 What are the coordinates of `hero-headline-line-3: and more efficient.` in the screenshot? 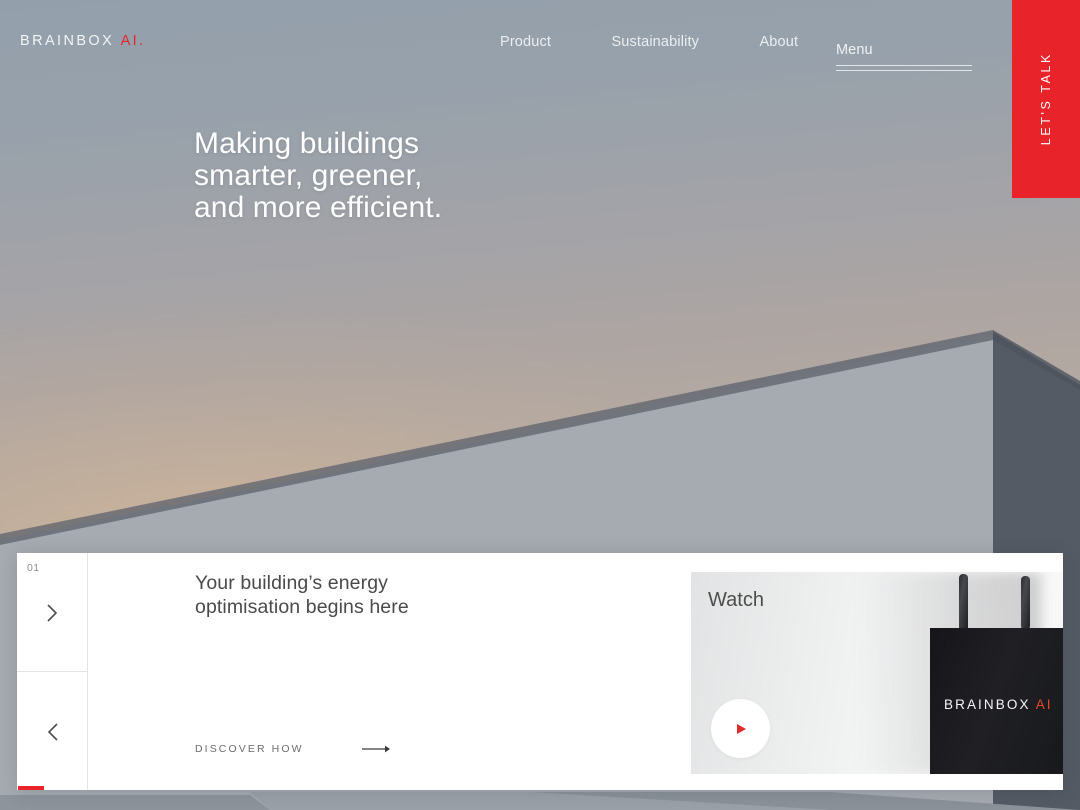 It's located at (318, 207).